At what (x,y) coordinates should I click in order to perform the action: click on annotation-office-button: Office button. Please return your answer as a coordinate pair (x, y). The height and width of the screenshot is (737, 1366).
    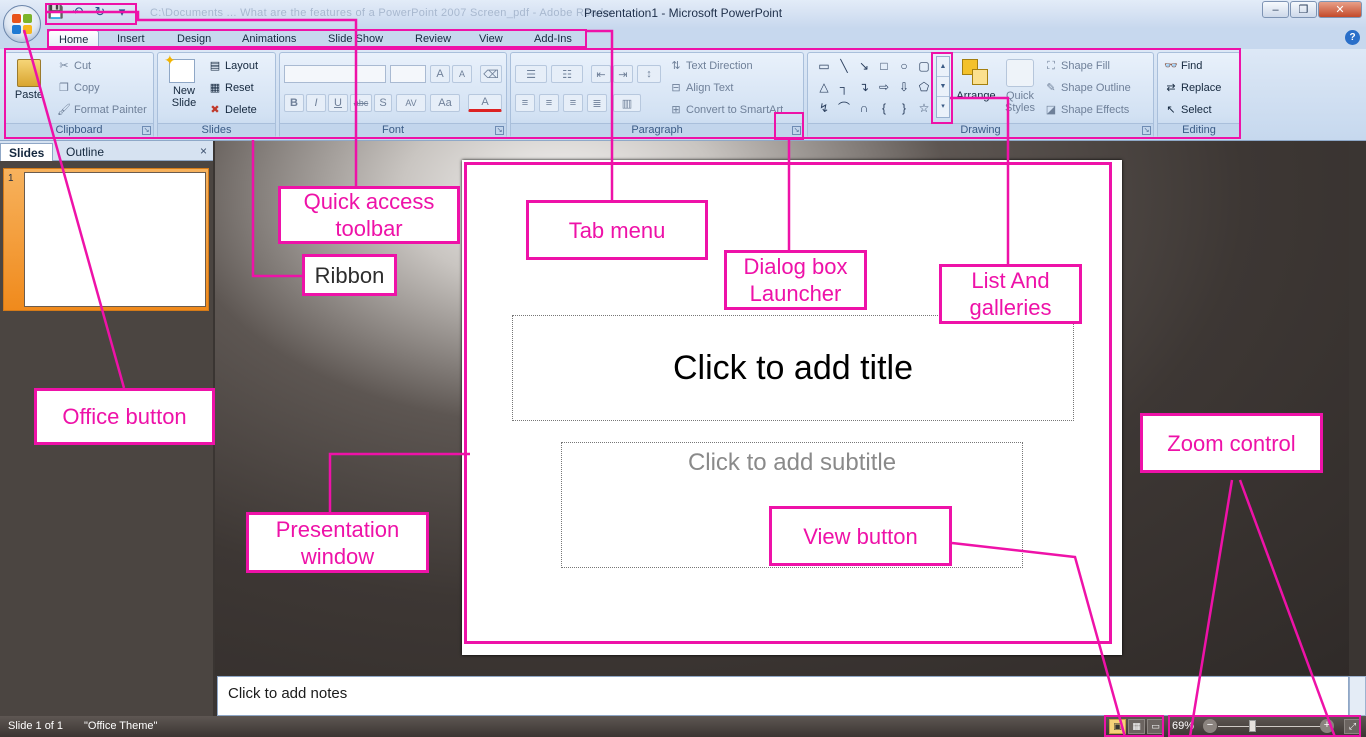
    Looking at the image, I should click on (124, 416).